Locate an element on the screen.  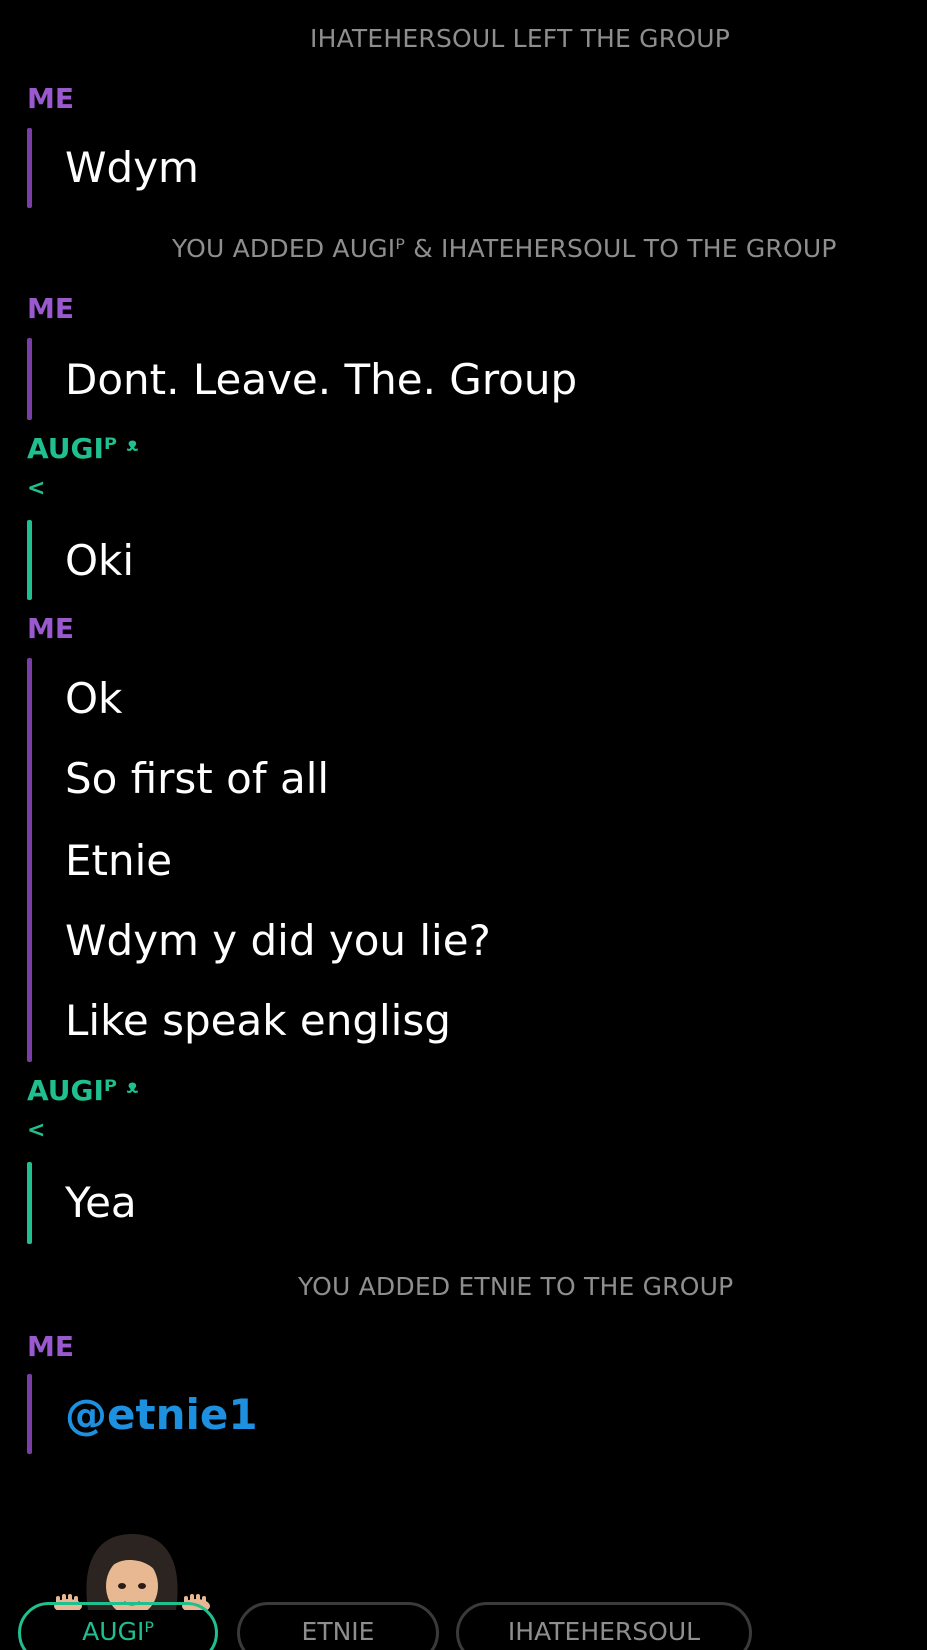
system-message-added-etnie: YOU ADDED ETNIE TO THE GROUP is located at coordinates (516, 1286).